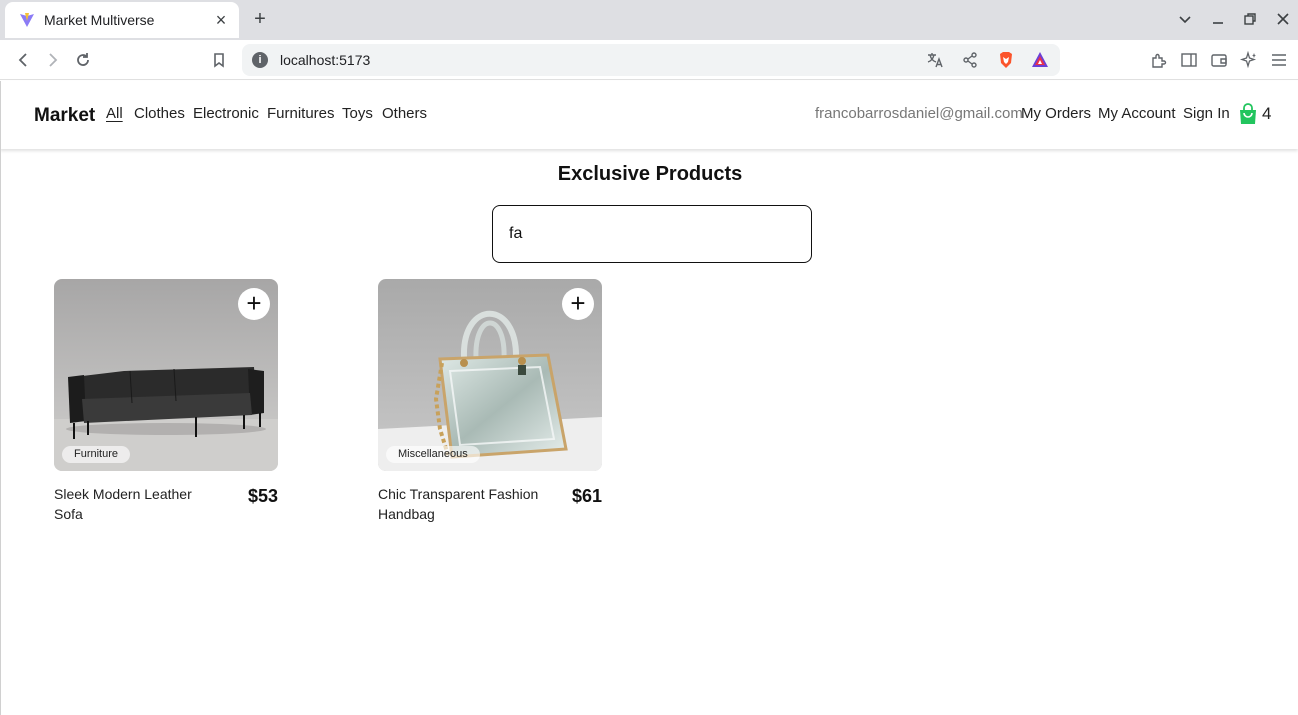 Image resolution: width=1298 pixels, height=715 pixels. What do you see at coordinates (357, 113) in the screenshot?
I see `nav-category-toys: Toys` at bounding box center [357, 113].